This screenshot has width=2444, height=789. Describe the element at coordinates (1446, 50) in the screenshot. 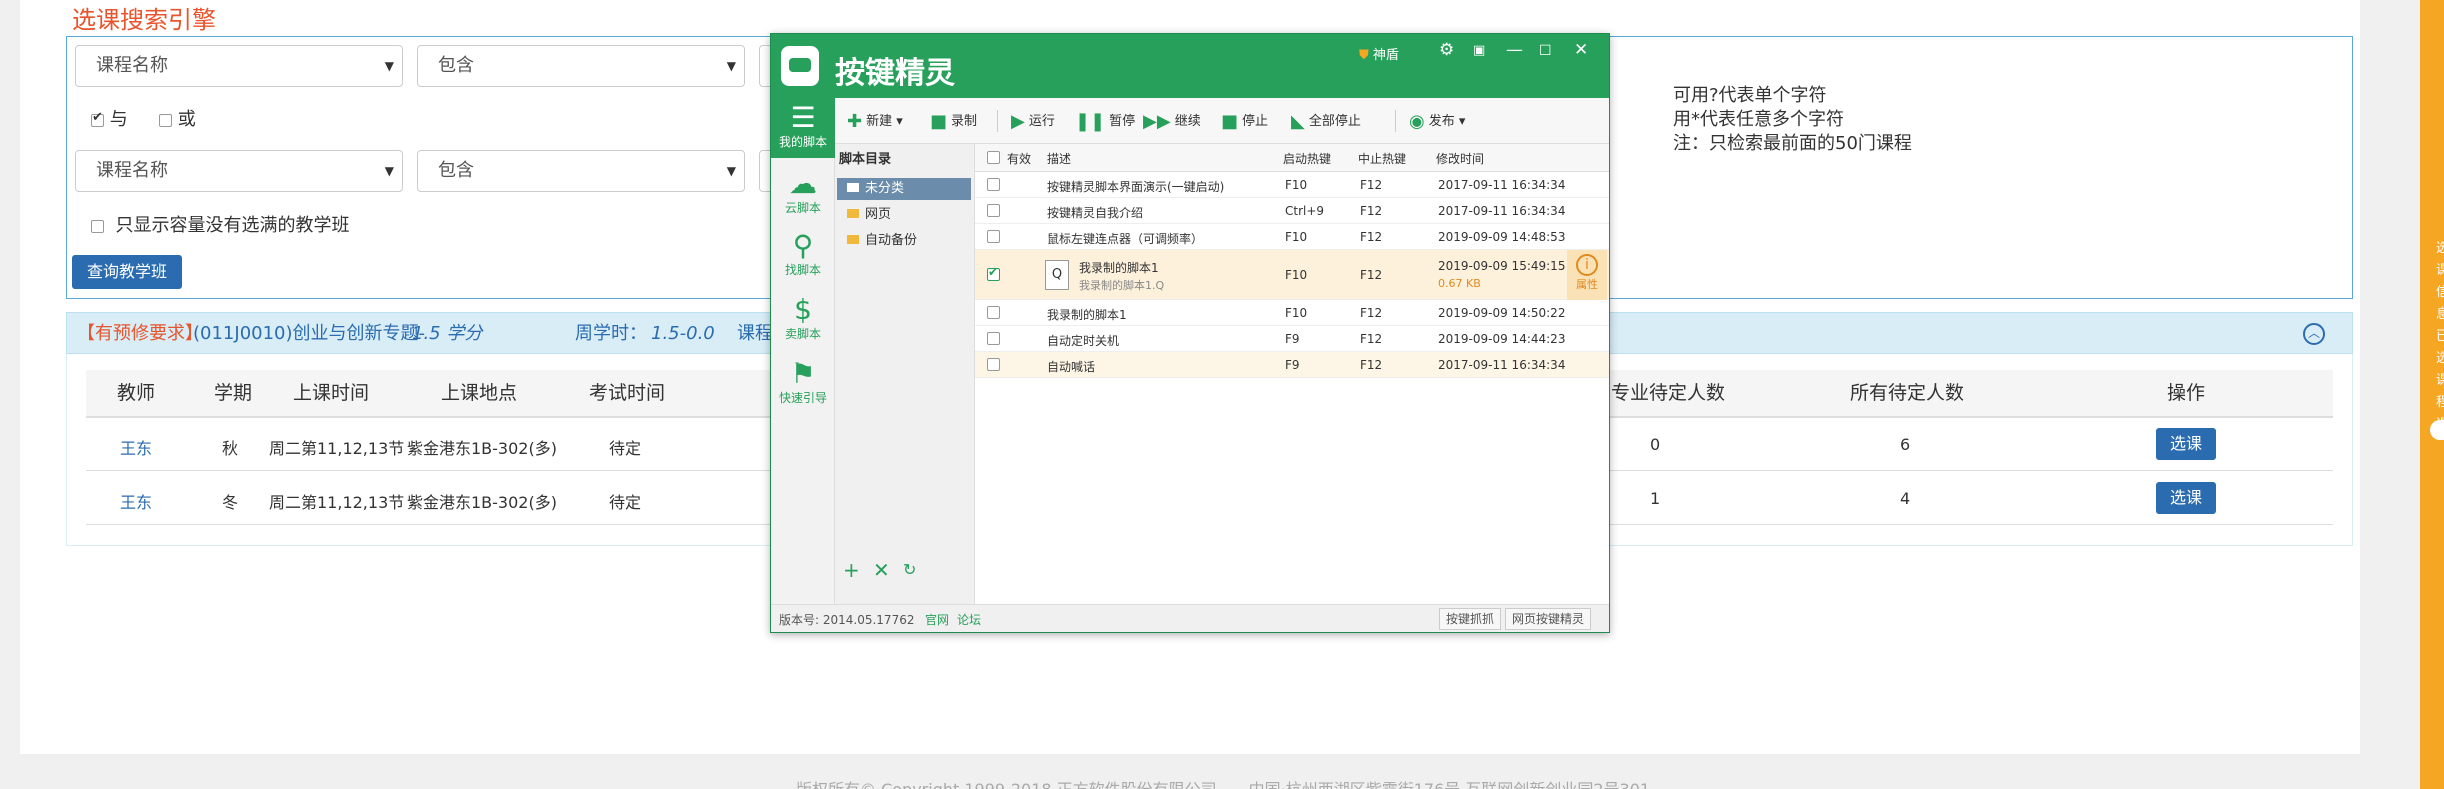

I see `gear-icon: ⚙` at that location.